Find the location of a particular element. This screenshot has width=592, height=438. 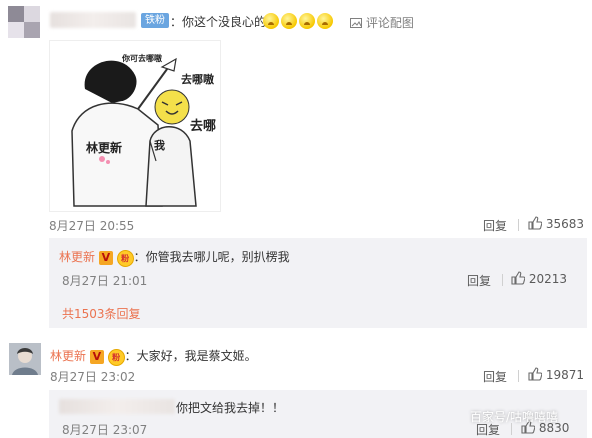

second-comment-line: 林更新 V 粉：大家好，我是蔡文姬。 is located at coordinates (153, 356).